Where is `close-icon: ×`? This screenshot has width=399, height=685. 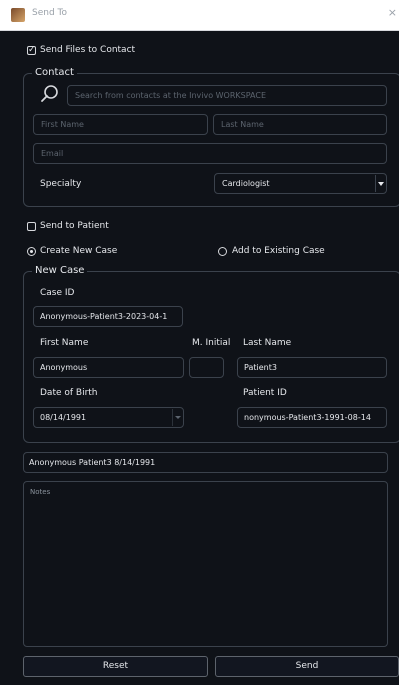 close-icon: × is located at coordinates (392, 12).